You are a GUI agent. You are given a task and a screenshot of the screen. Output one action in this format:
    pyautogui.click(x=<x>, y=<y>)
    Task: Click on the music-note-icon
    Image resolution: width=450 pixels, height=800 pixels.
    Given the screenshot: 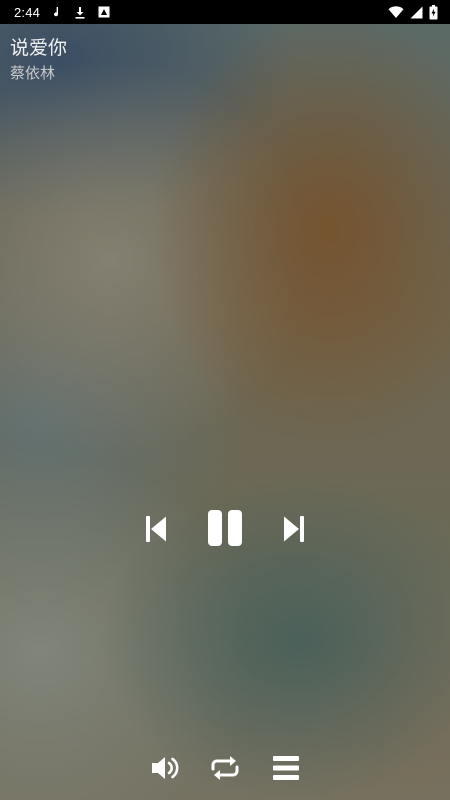 What is the action you would take?
    pyautogui.click(x=57, y=12)
    